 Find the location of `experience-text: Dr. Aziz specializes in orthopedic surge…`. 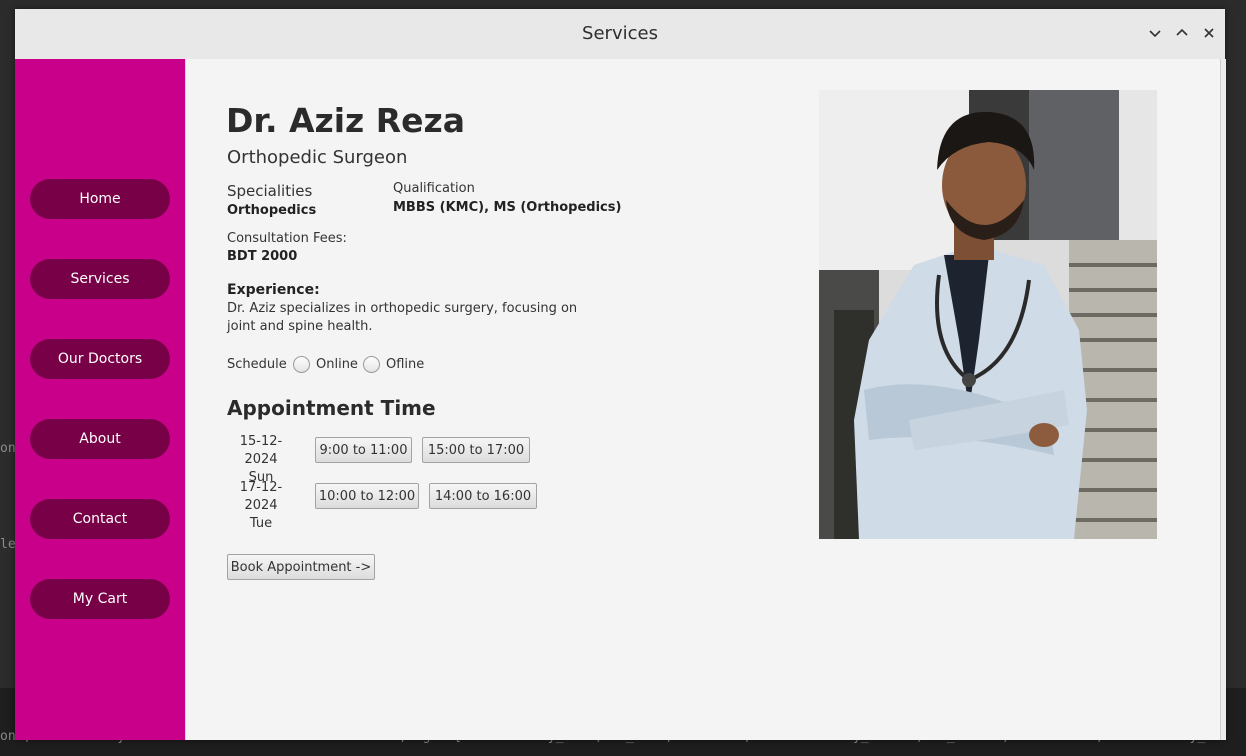

experience-text: Dr. Aziz specializes in orthopedic surge… is located at coordinates (402, 317).